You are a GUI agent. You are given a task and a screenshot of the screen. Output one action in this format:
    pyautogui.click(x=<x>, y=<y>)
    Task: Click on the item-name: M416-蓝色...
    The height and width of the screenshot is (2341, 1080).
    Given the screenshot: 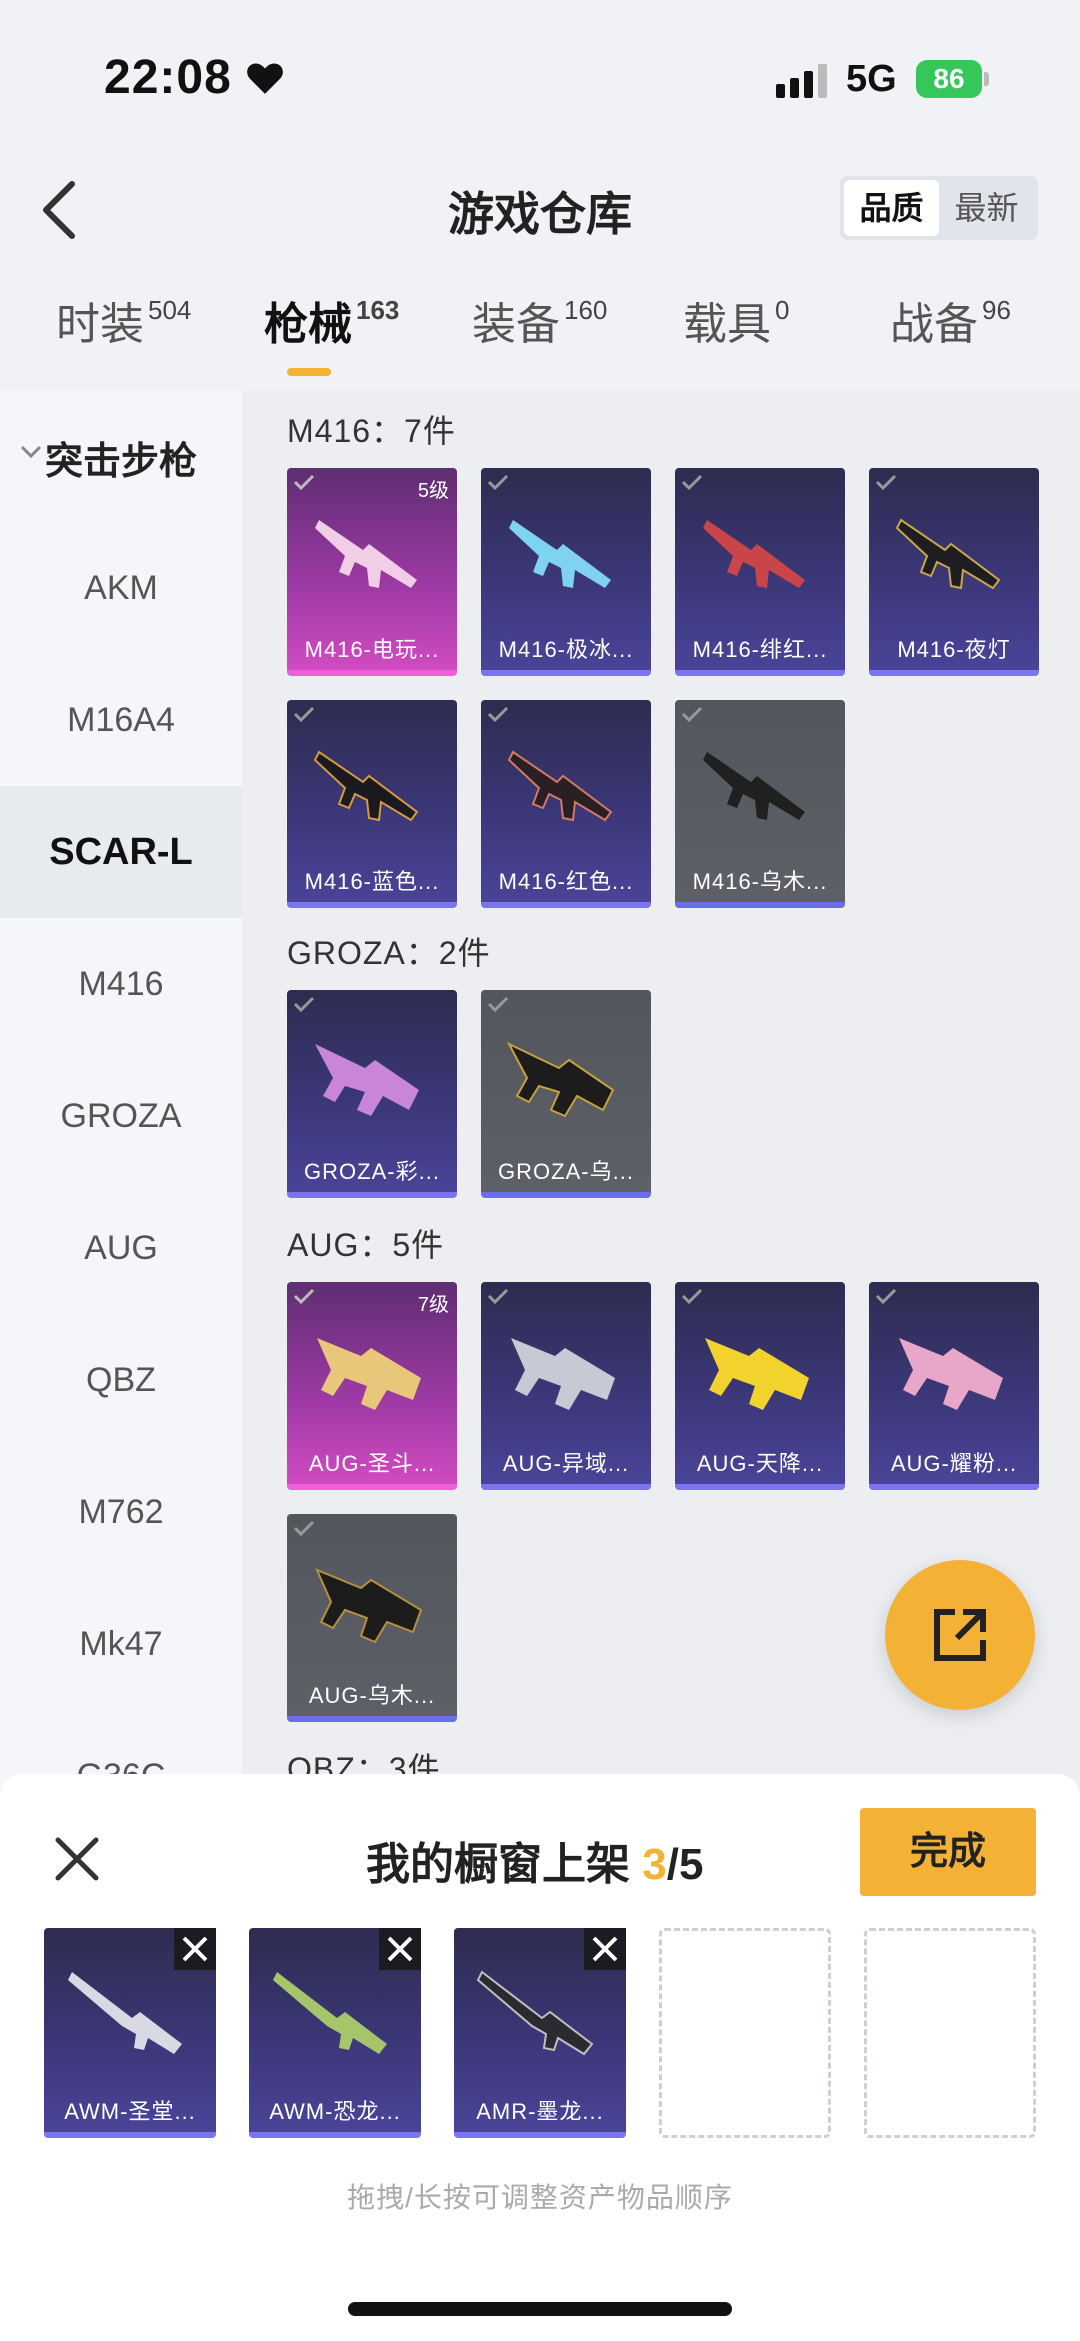 What is the action you would take?
    pyautogui.click(x=372, y=881)
    